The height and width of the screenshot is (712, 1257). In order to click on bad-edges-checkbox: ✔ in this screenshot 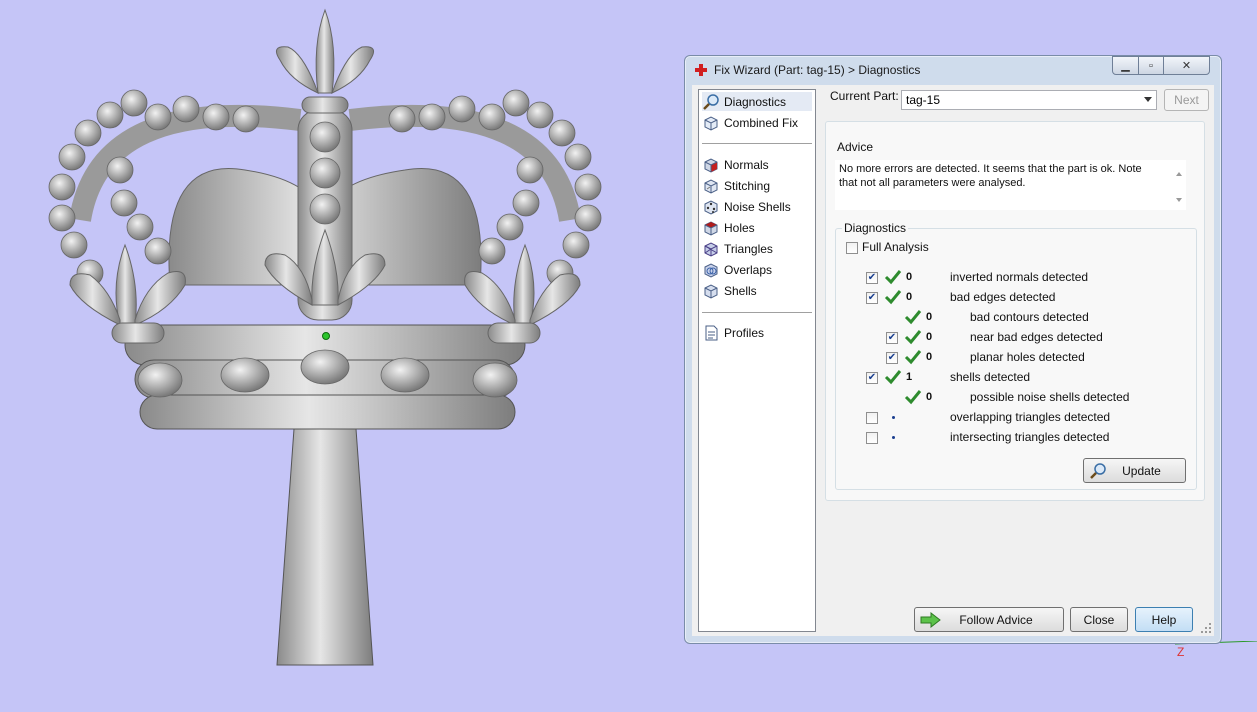, I will do `click(872, 298)`.